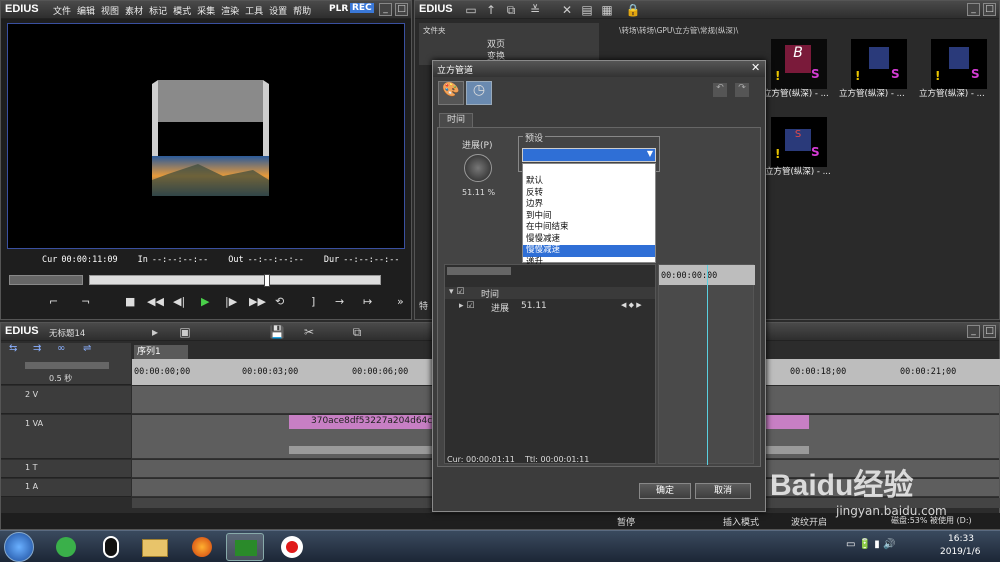  I want to click on menu-tools: 工具, so click(254, 10).